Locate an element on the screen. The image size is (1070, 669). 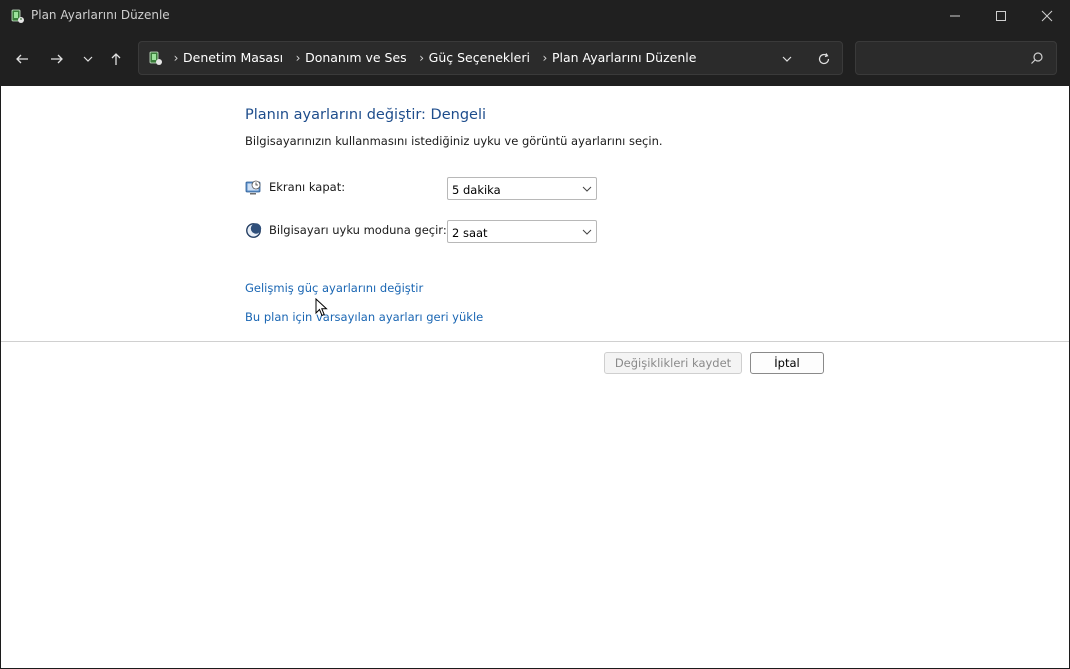
window-title: Plan Ayarlarını Düzenle is located at coordinates (100, 15).